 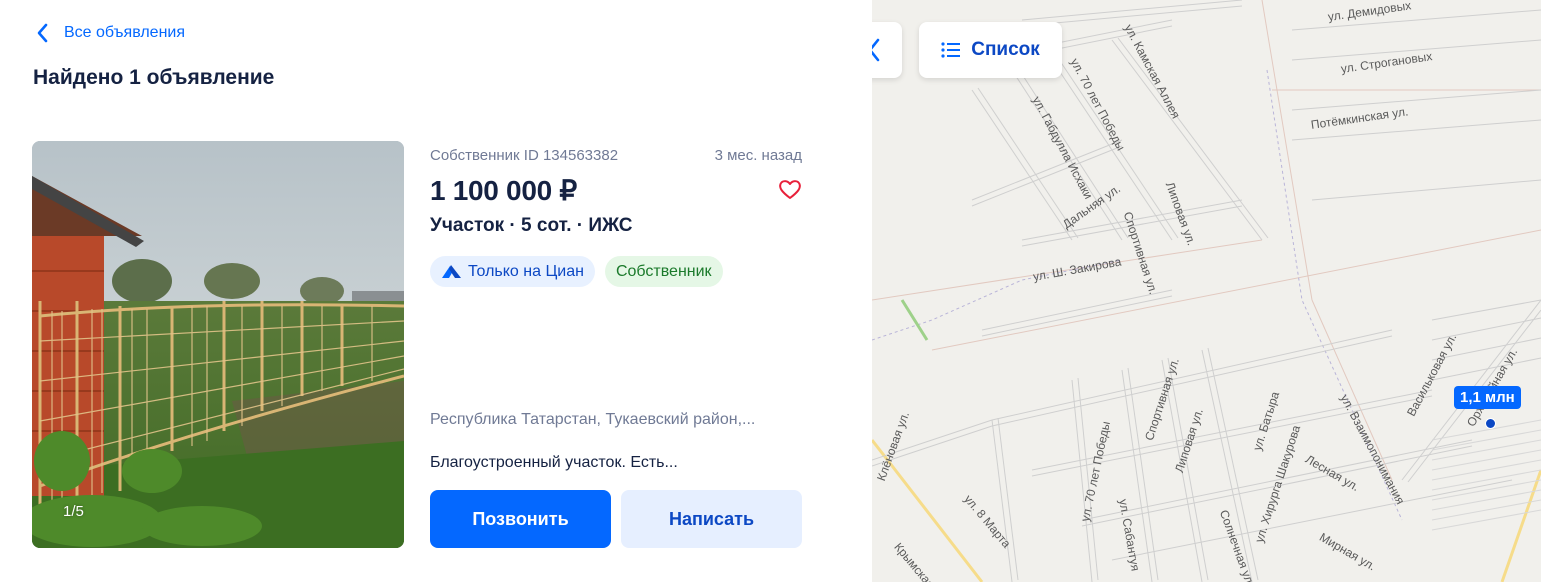 What do you see at coordinates (1005, 49) in the screenshot?
I see `list-view-label: Список` at bounding box center [1005, 49].